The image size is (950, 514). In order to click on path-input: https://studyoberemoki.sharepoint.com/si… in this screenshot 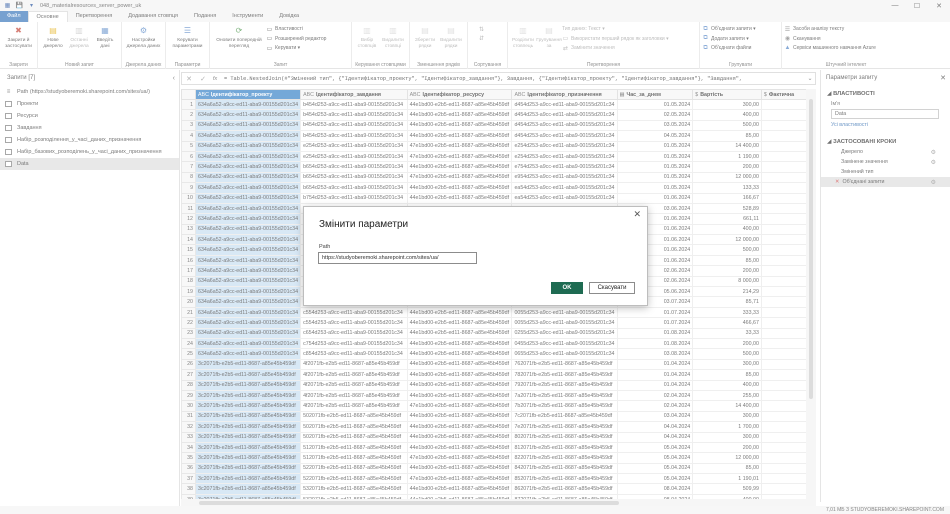, I will do `click(397, 258)`.